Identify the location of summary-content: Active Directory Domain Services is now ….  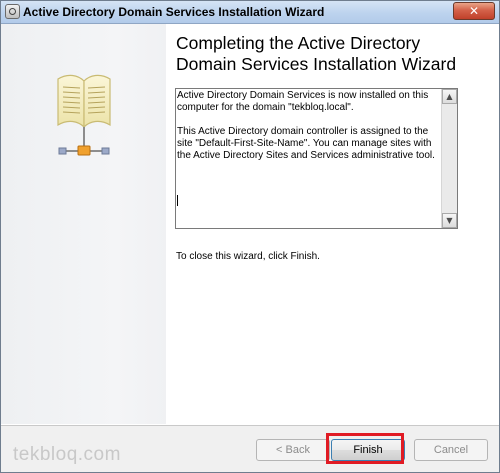
(308, 132).